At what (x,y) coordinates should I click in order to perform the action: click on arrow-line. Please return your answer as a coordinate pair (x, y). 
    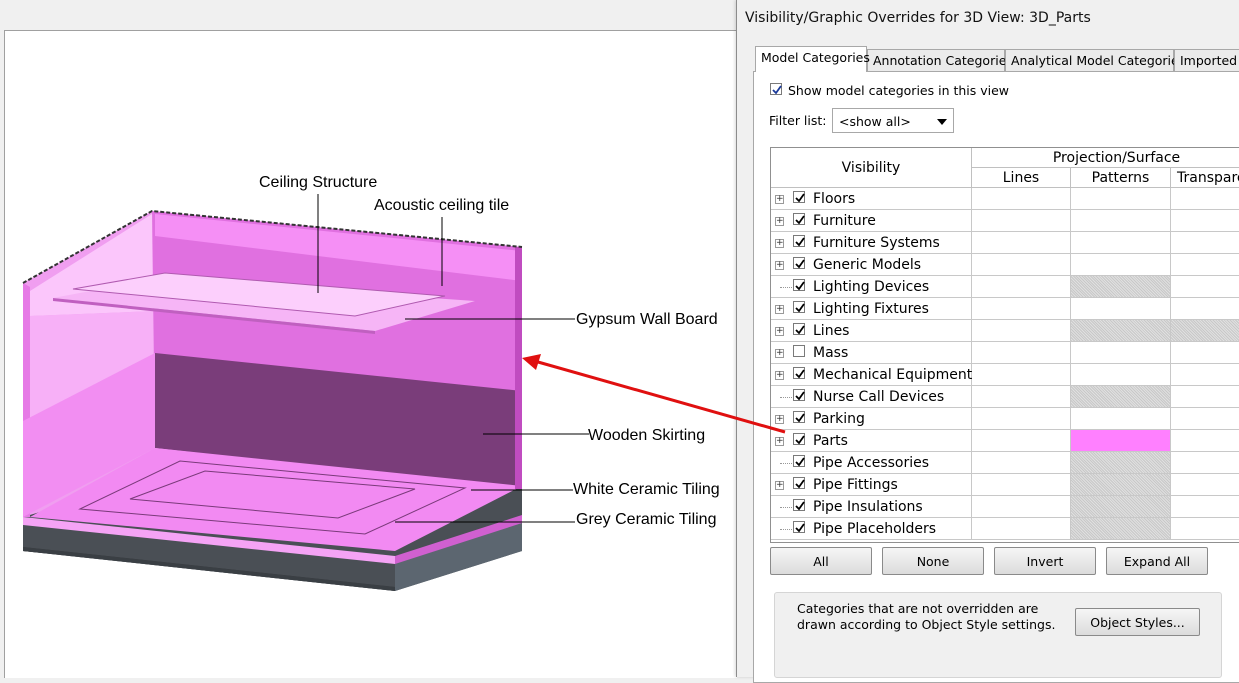
    Looking at the image, I should click on (661, 397).